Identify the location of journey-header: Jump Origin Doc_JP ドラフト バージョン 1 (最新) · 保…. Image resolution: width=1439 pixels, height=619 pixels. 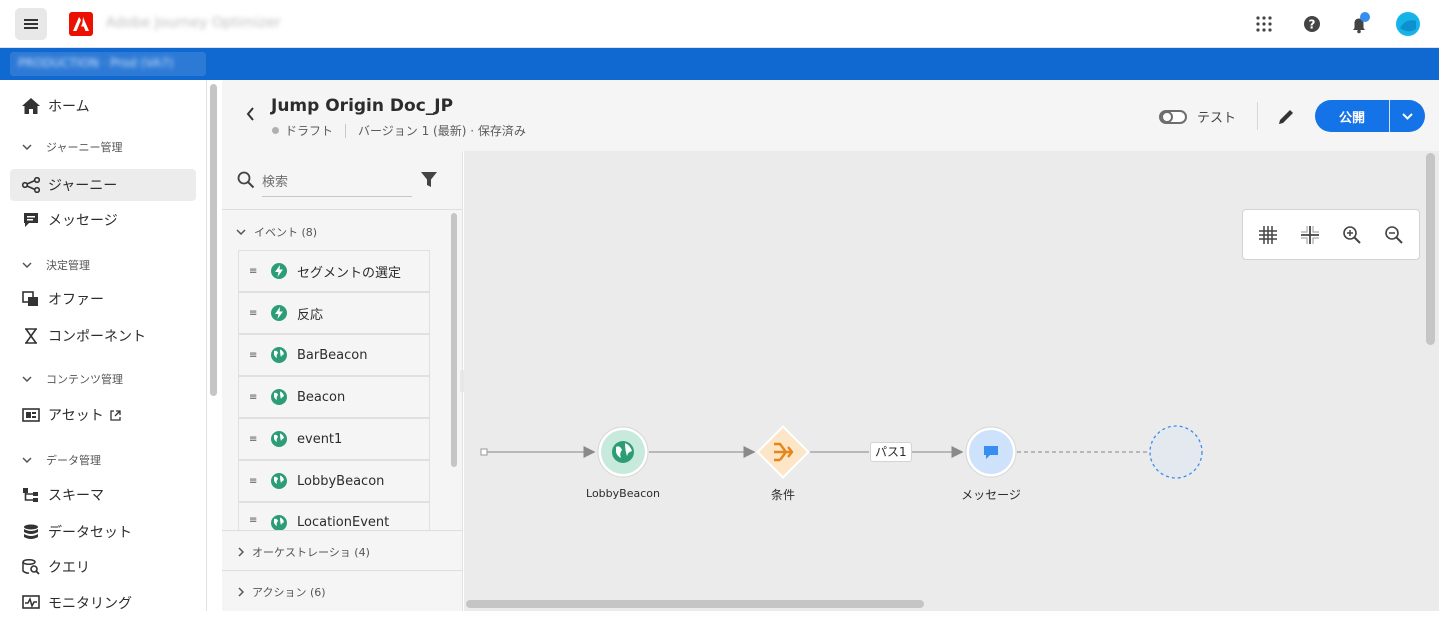
(830, 115).